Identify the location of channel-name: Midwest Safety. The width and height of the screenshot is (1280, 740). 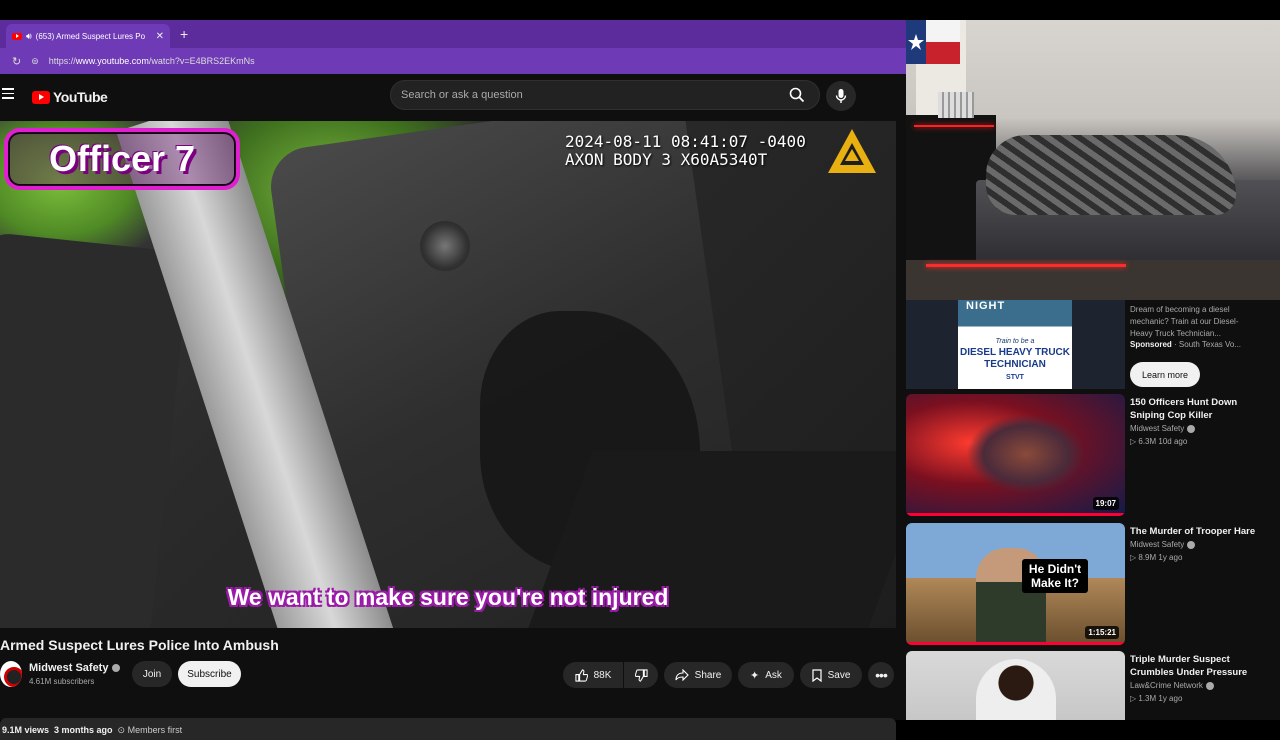
(75, 668).